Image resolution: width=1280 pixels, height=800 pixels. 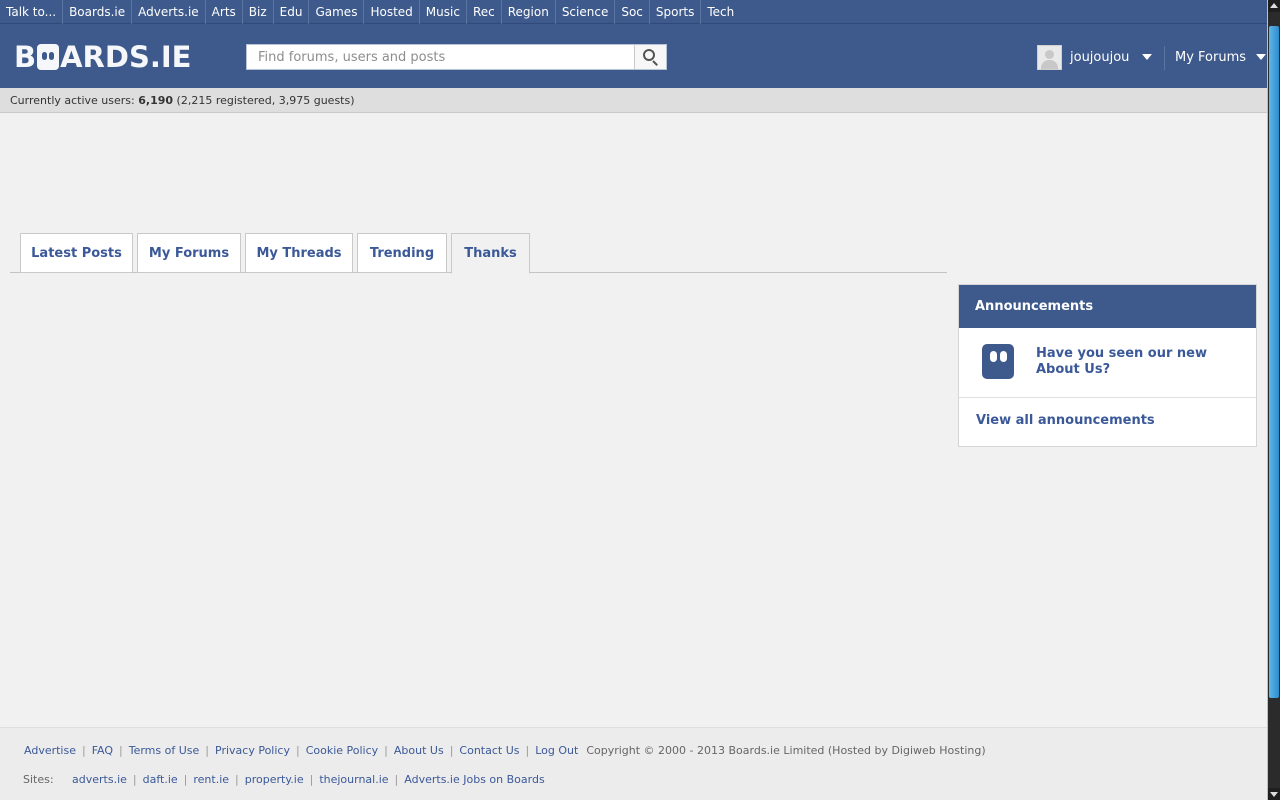 I want to click on tab-trending: Trending, so click(x=402, y=253).